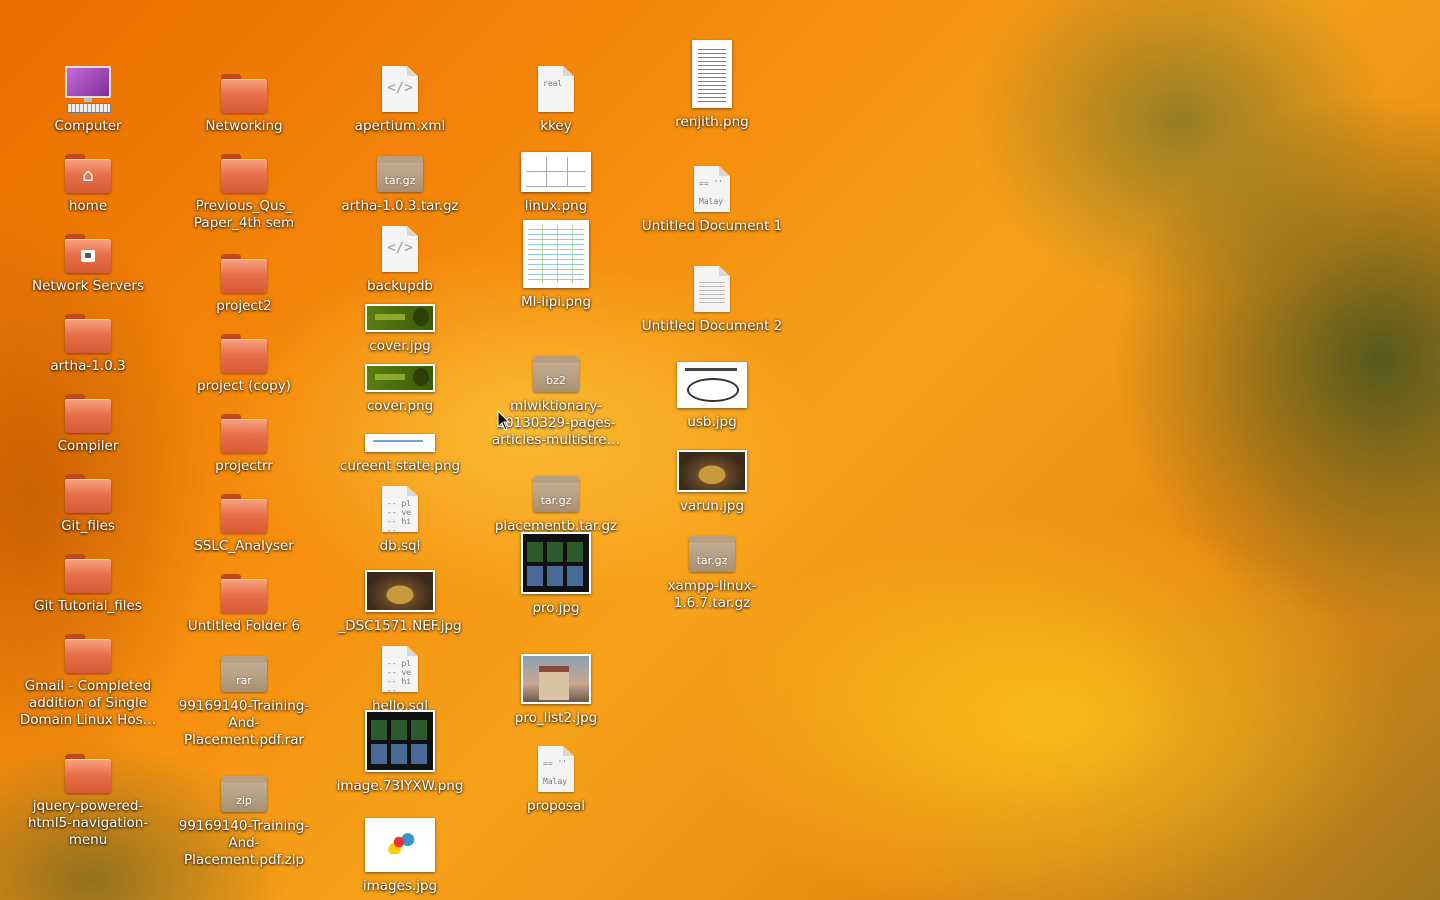 The height and width of the screenshot is (900, 1440). I want to click on desktop-icon-label: pro.jpg, so click(556, 608).